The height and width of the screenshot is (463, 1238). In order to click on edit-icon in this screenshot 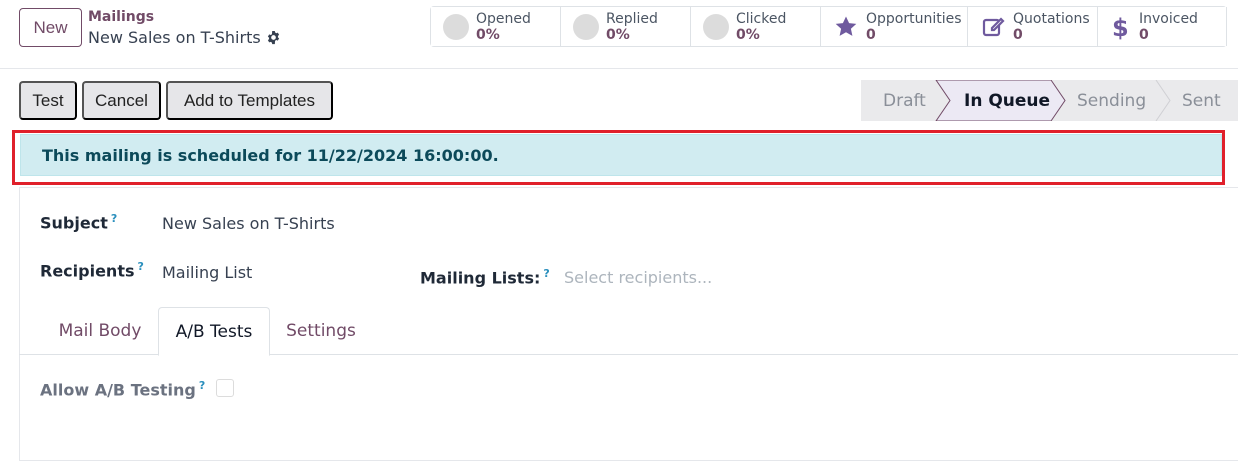, I will do `click(993, 27)`.